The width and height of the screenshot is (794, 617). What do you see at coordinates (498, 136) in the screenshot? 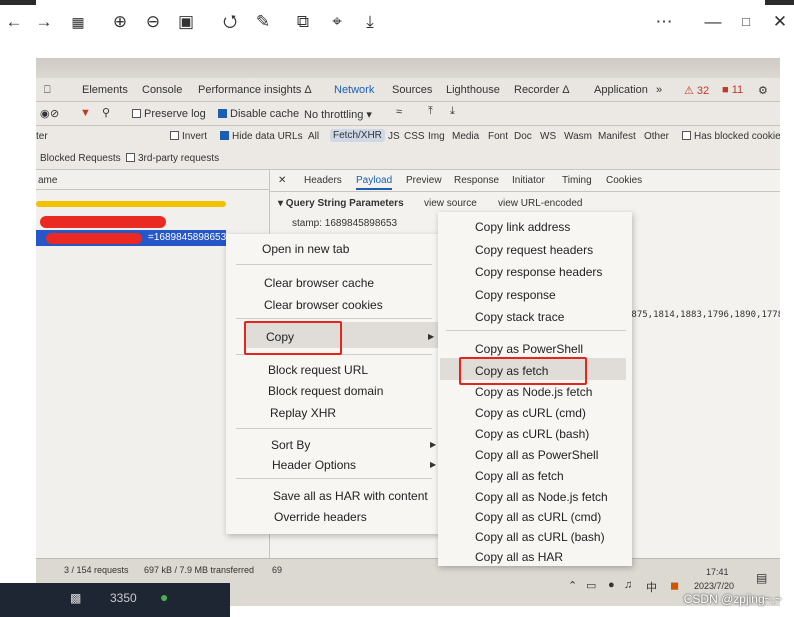
I see `filter-font: Font` at bounding box center [498, 136].